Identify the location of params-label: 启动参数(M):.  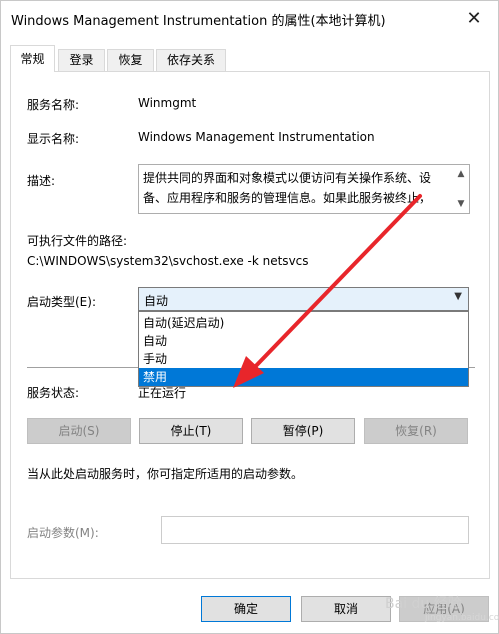
(63, 533).